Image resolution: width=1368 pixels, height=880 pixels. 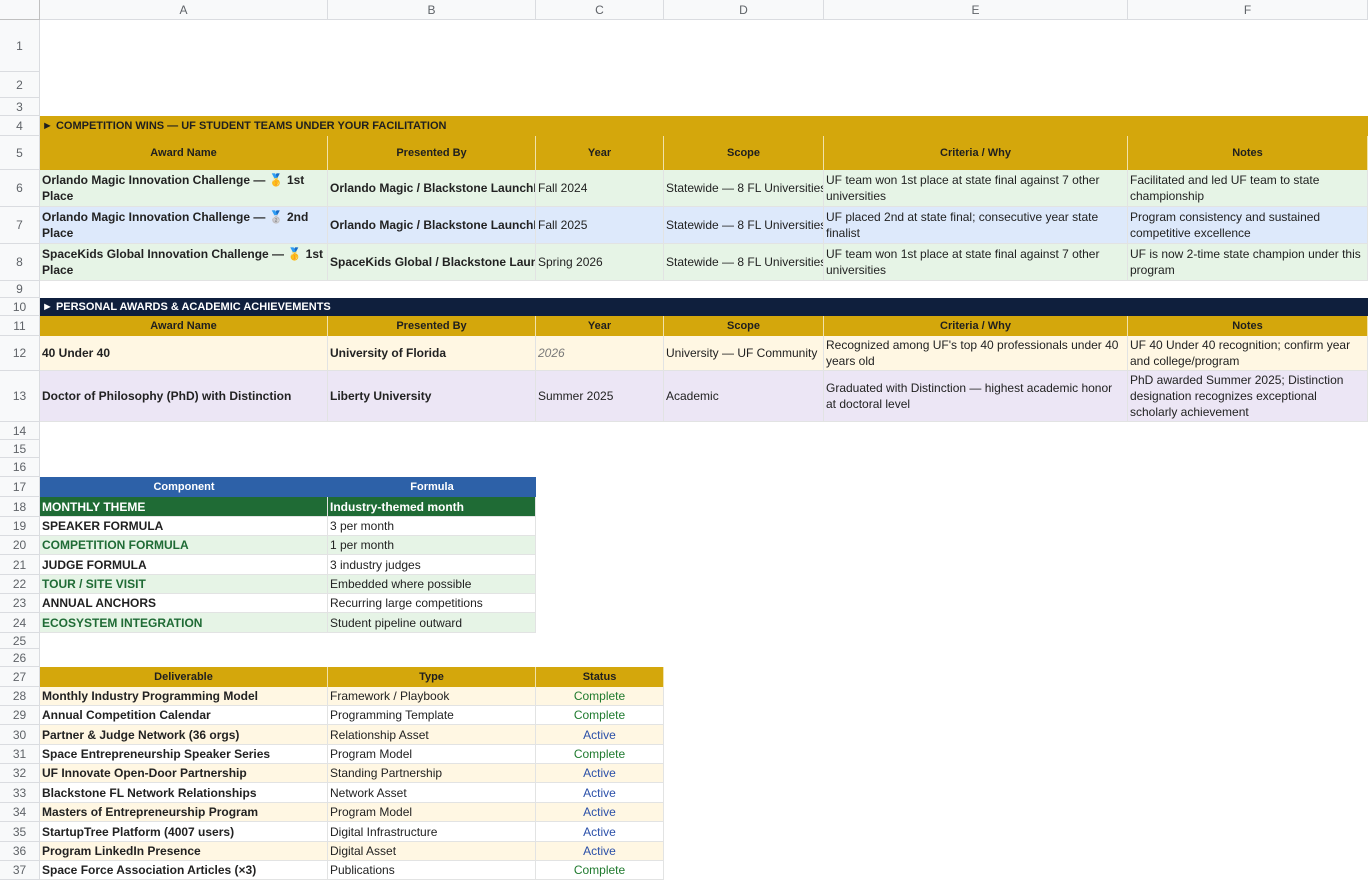 I want to click on row-header-34: 34, so click(x=20, y=812).